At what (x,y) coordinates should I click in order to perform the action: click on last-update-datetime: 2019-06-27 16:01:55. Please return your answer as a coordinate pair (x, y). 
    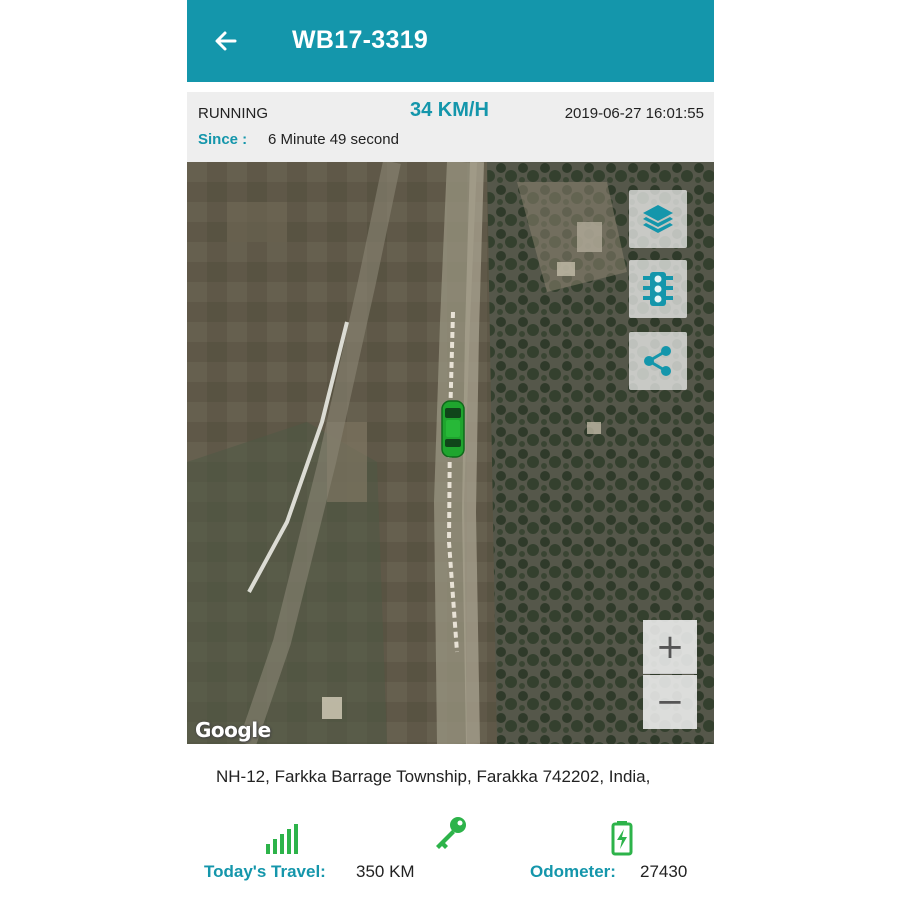
    Looking at the image, I should click on (634, 113).